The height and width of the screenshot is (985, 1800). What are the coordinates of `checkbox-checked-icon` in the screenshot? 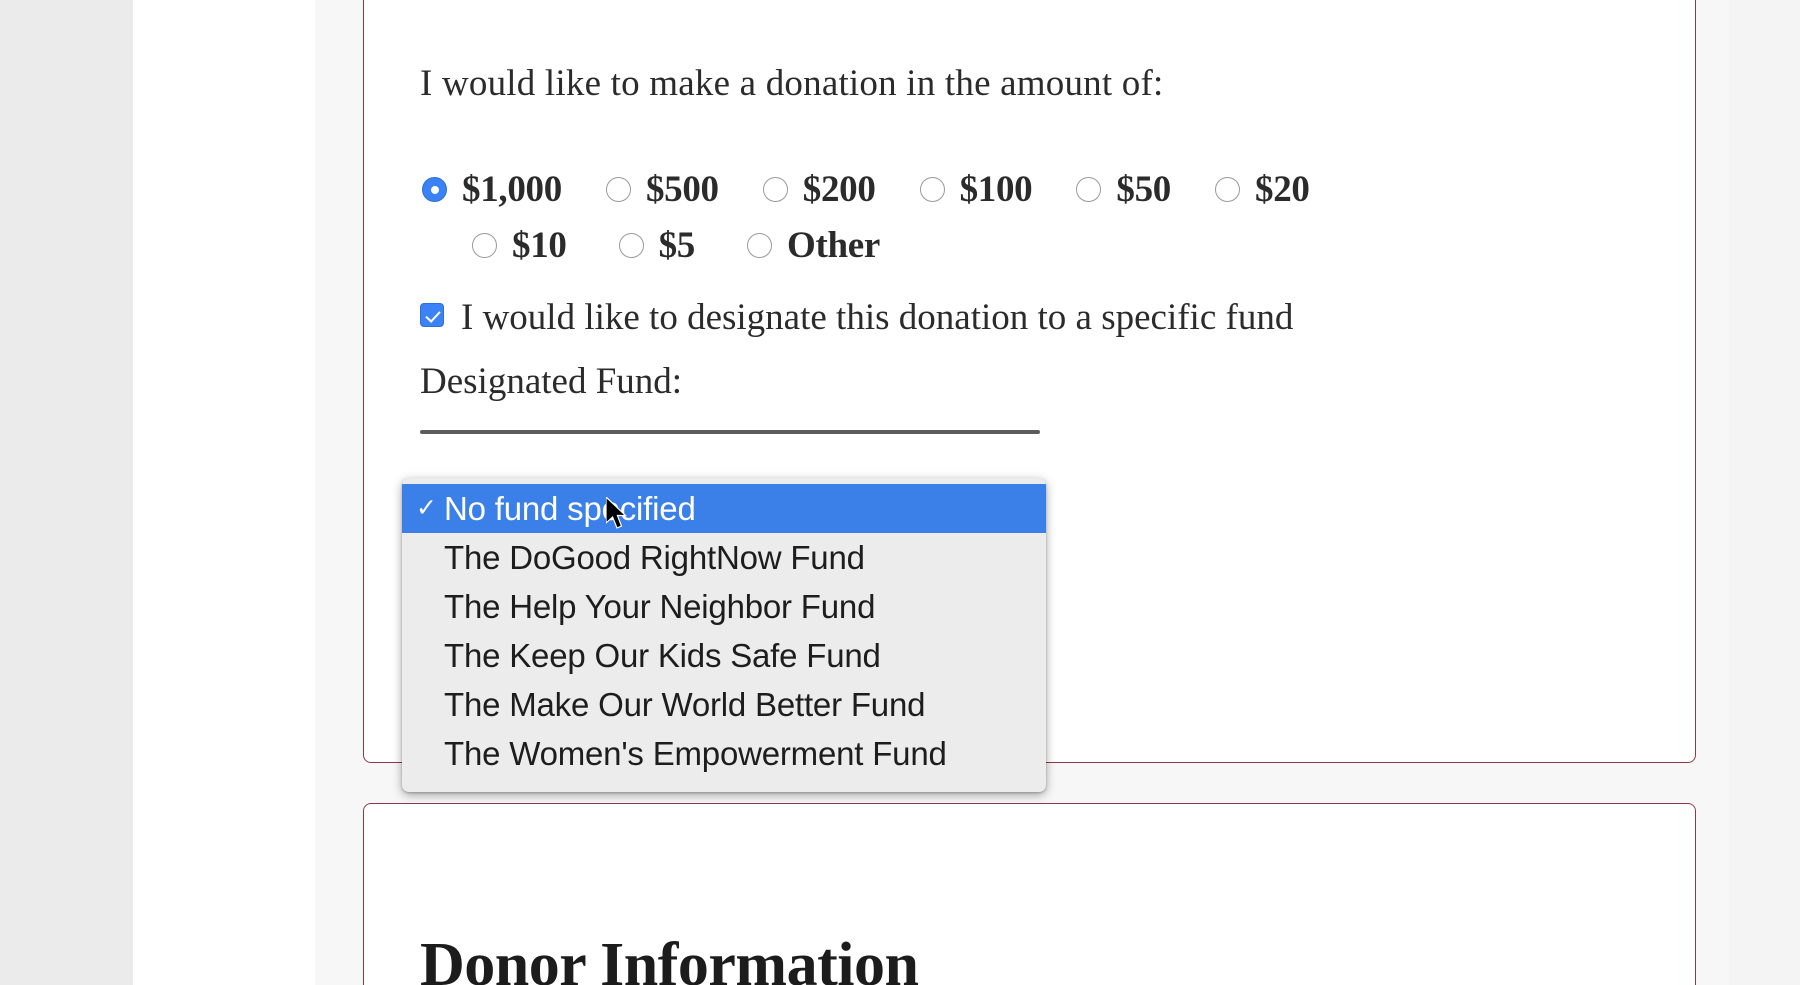 It's located at (432, 315).